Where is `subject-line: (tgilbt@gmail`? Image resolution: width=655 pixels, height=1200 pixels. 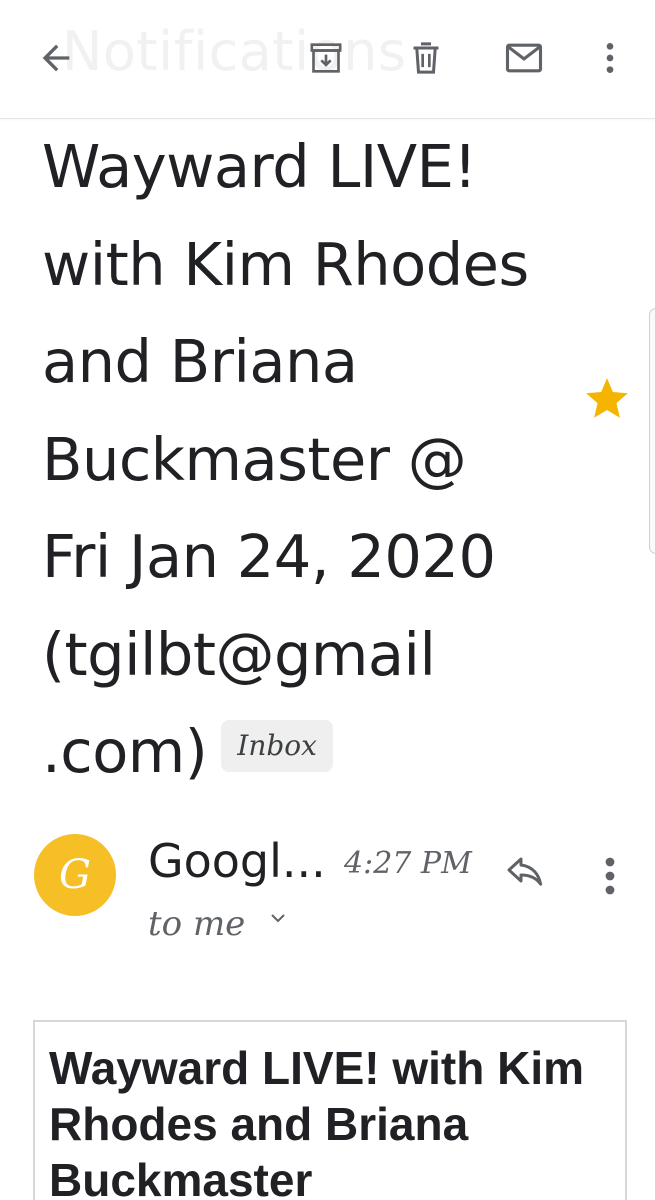 subject-line: (tgilbt@gmail is located at coordinates (239, 654).